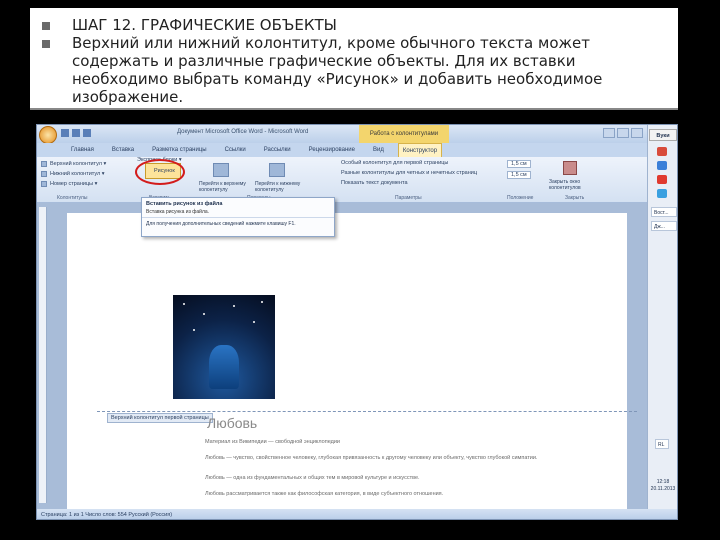  Describe the element at coordinates (662, 151) in the screenshot. I see `opera-icon` at that location.